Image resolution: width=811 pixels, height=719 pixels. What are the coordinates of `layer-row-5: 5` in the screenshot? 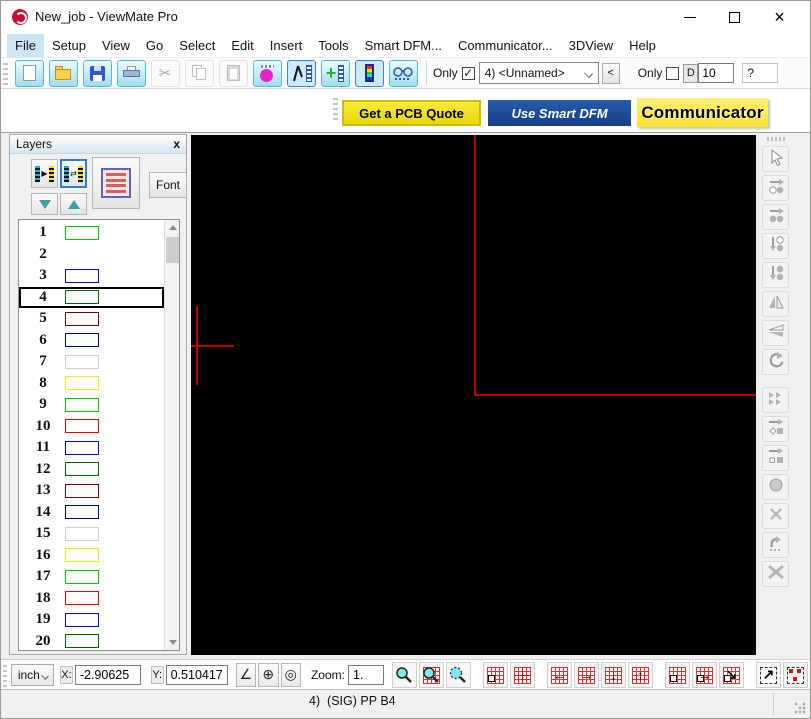 It's located at (91, 319).